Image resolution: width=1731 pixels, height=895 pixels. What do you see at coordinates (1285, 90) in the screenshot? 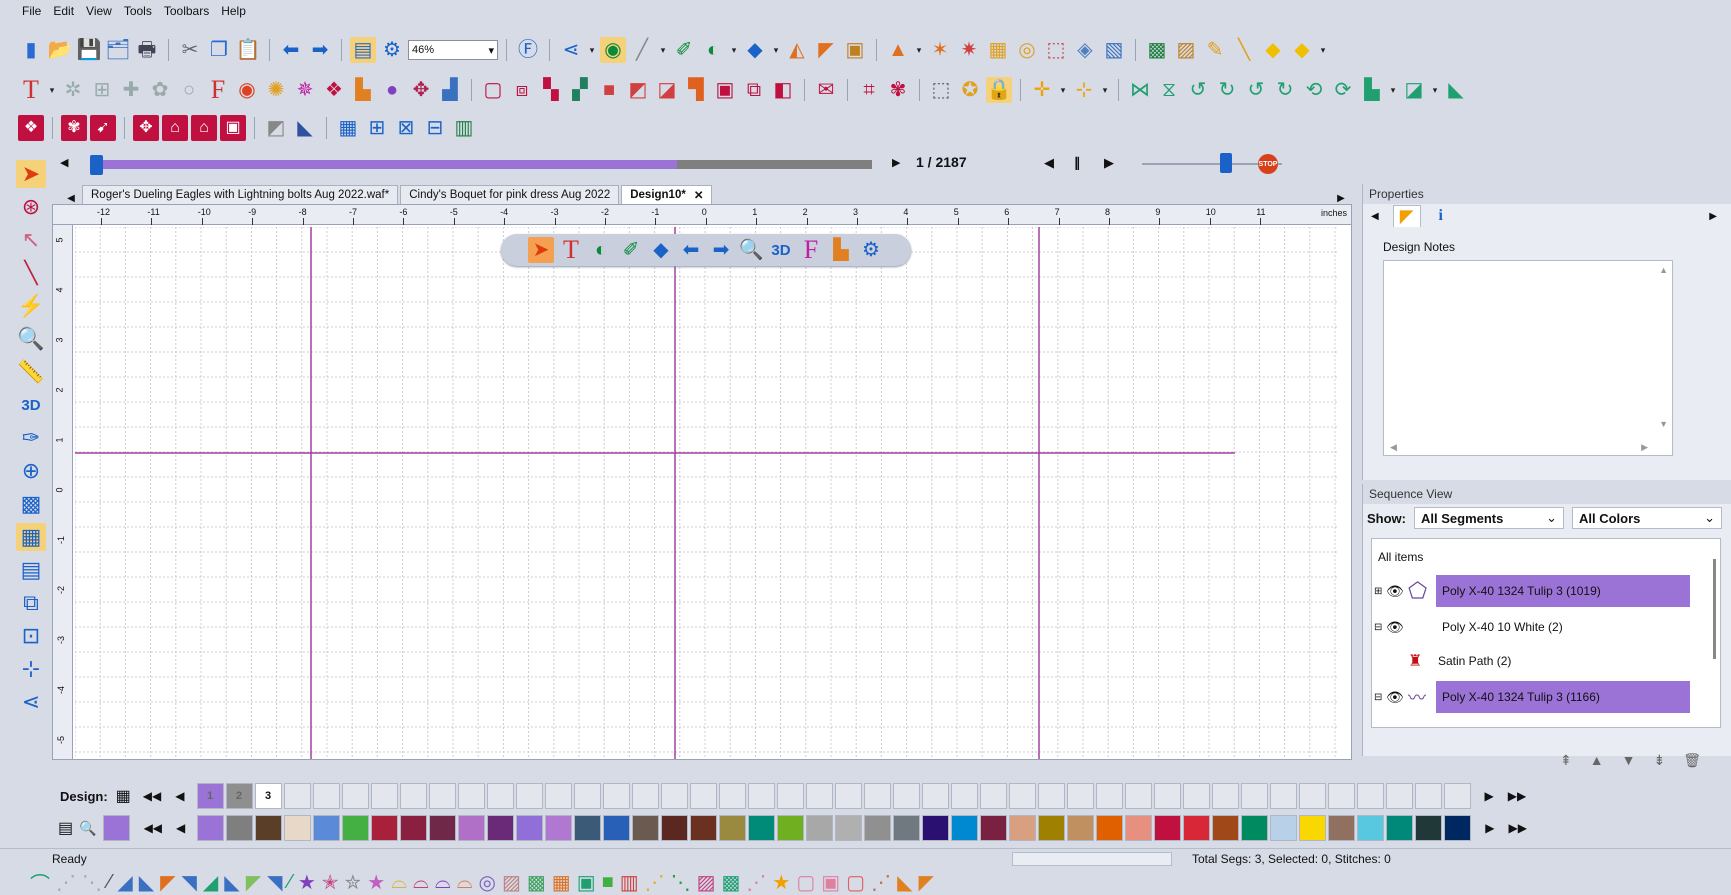
I see `rotate-90-right-icon: ↻` at bounding box center [1285, 90].